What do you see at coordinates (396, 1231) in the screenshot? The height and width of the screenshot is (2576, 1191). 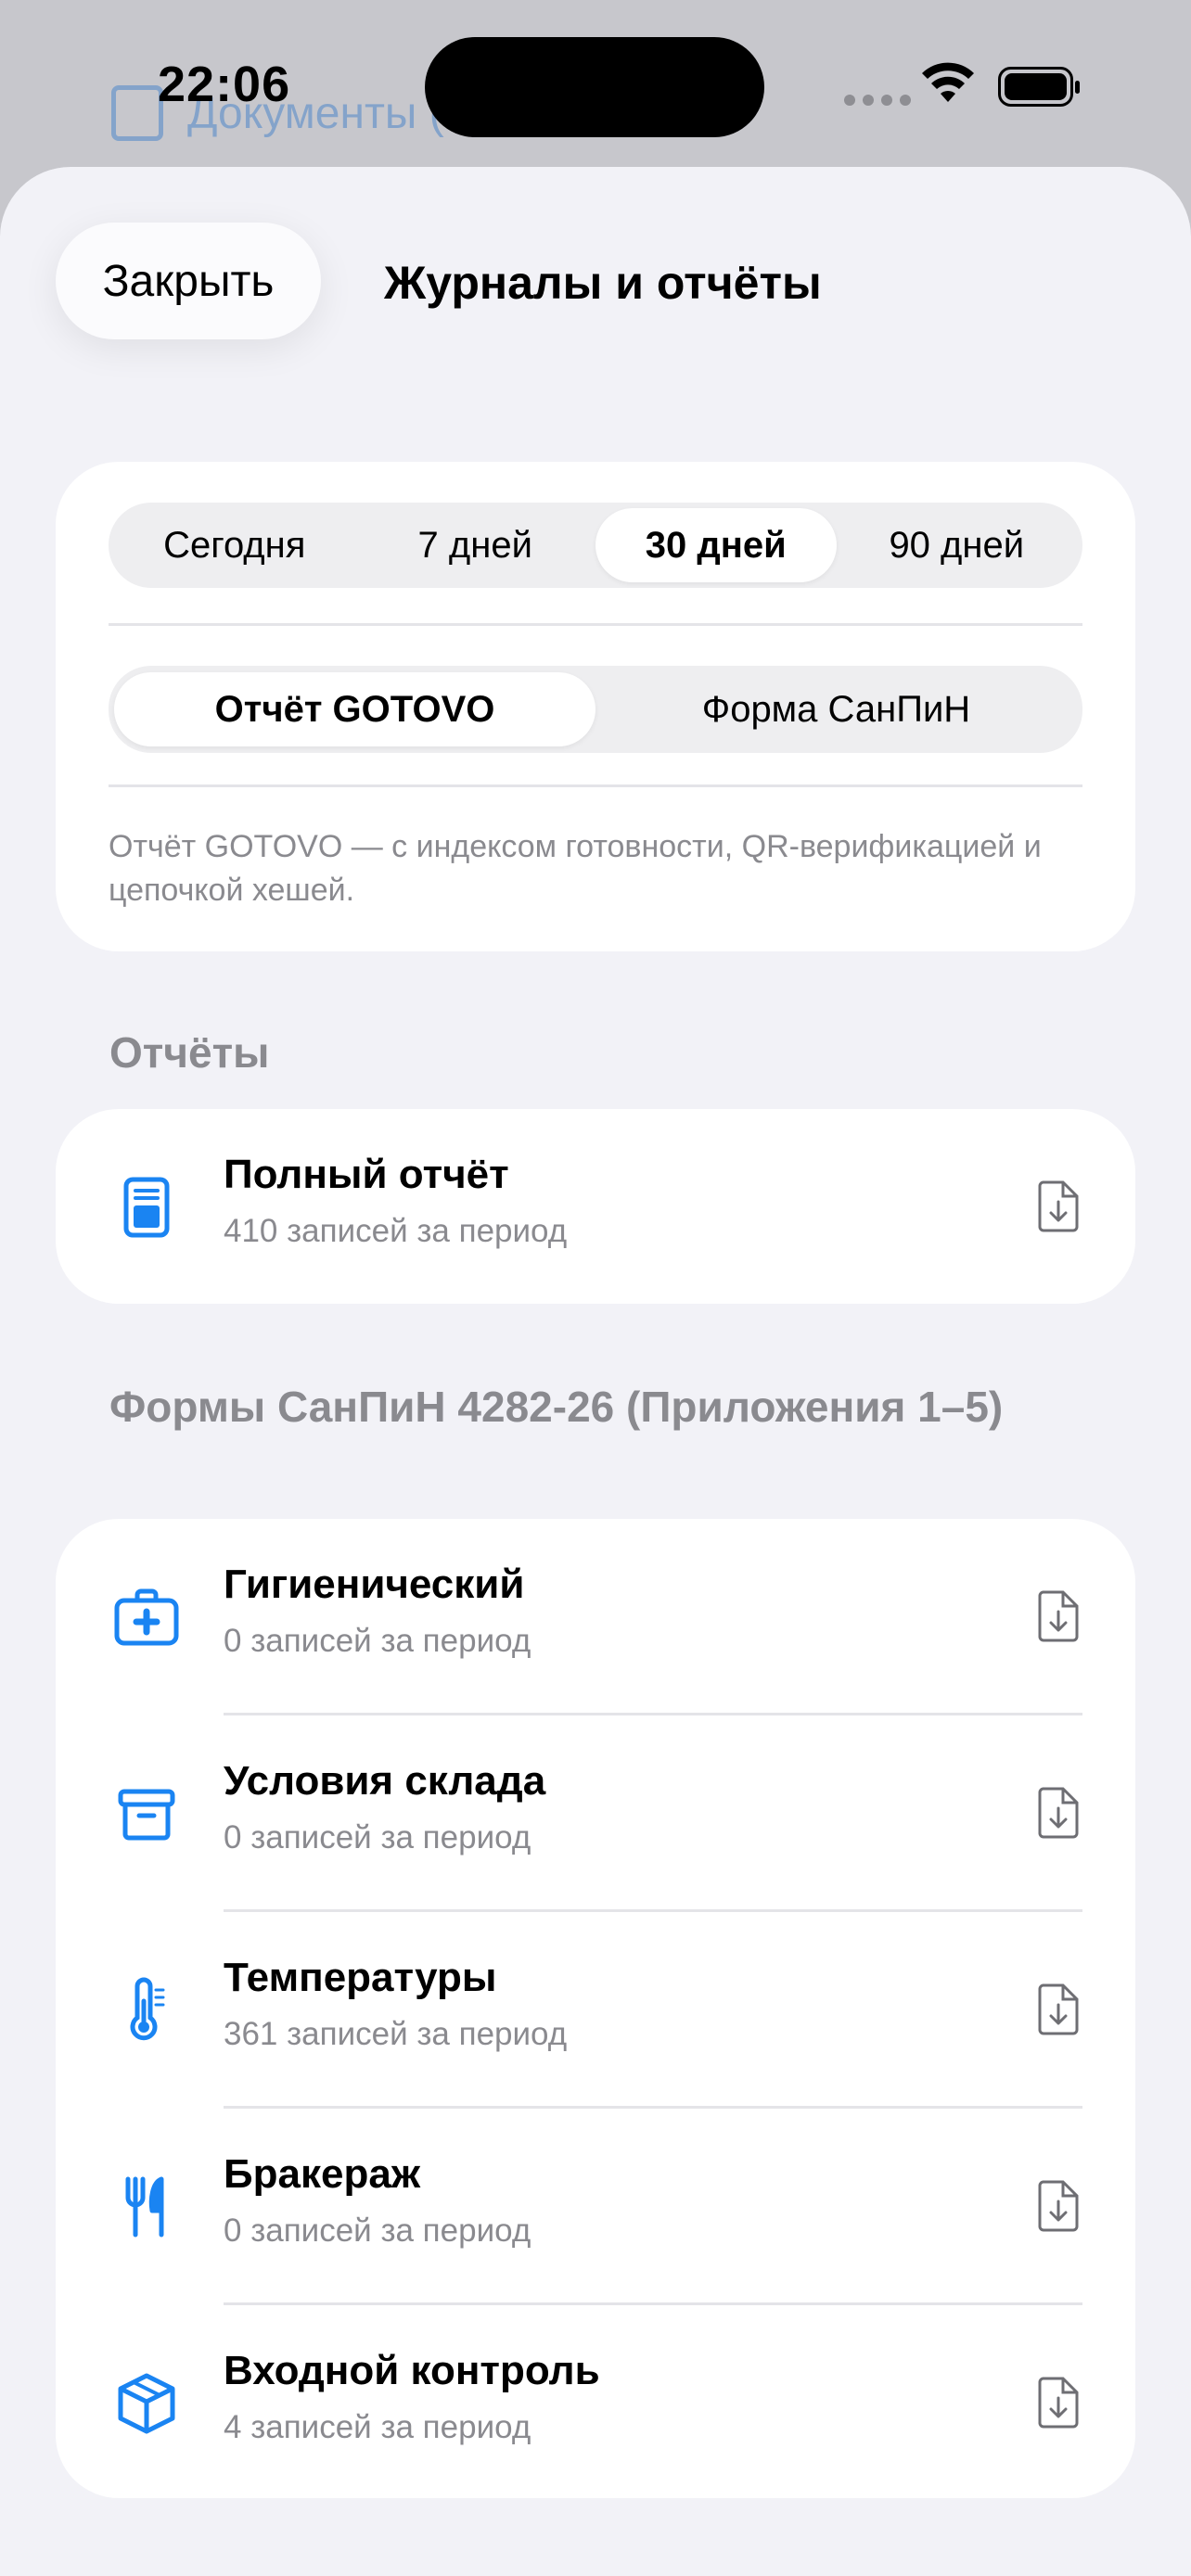 I see `list-item-subtitle: 410 записей за период` at bounding box center [396, 1231].